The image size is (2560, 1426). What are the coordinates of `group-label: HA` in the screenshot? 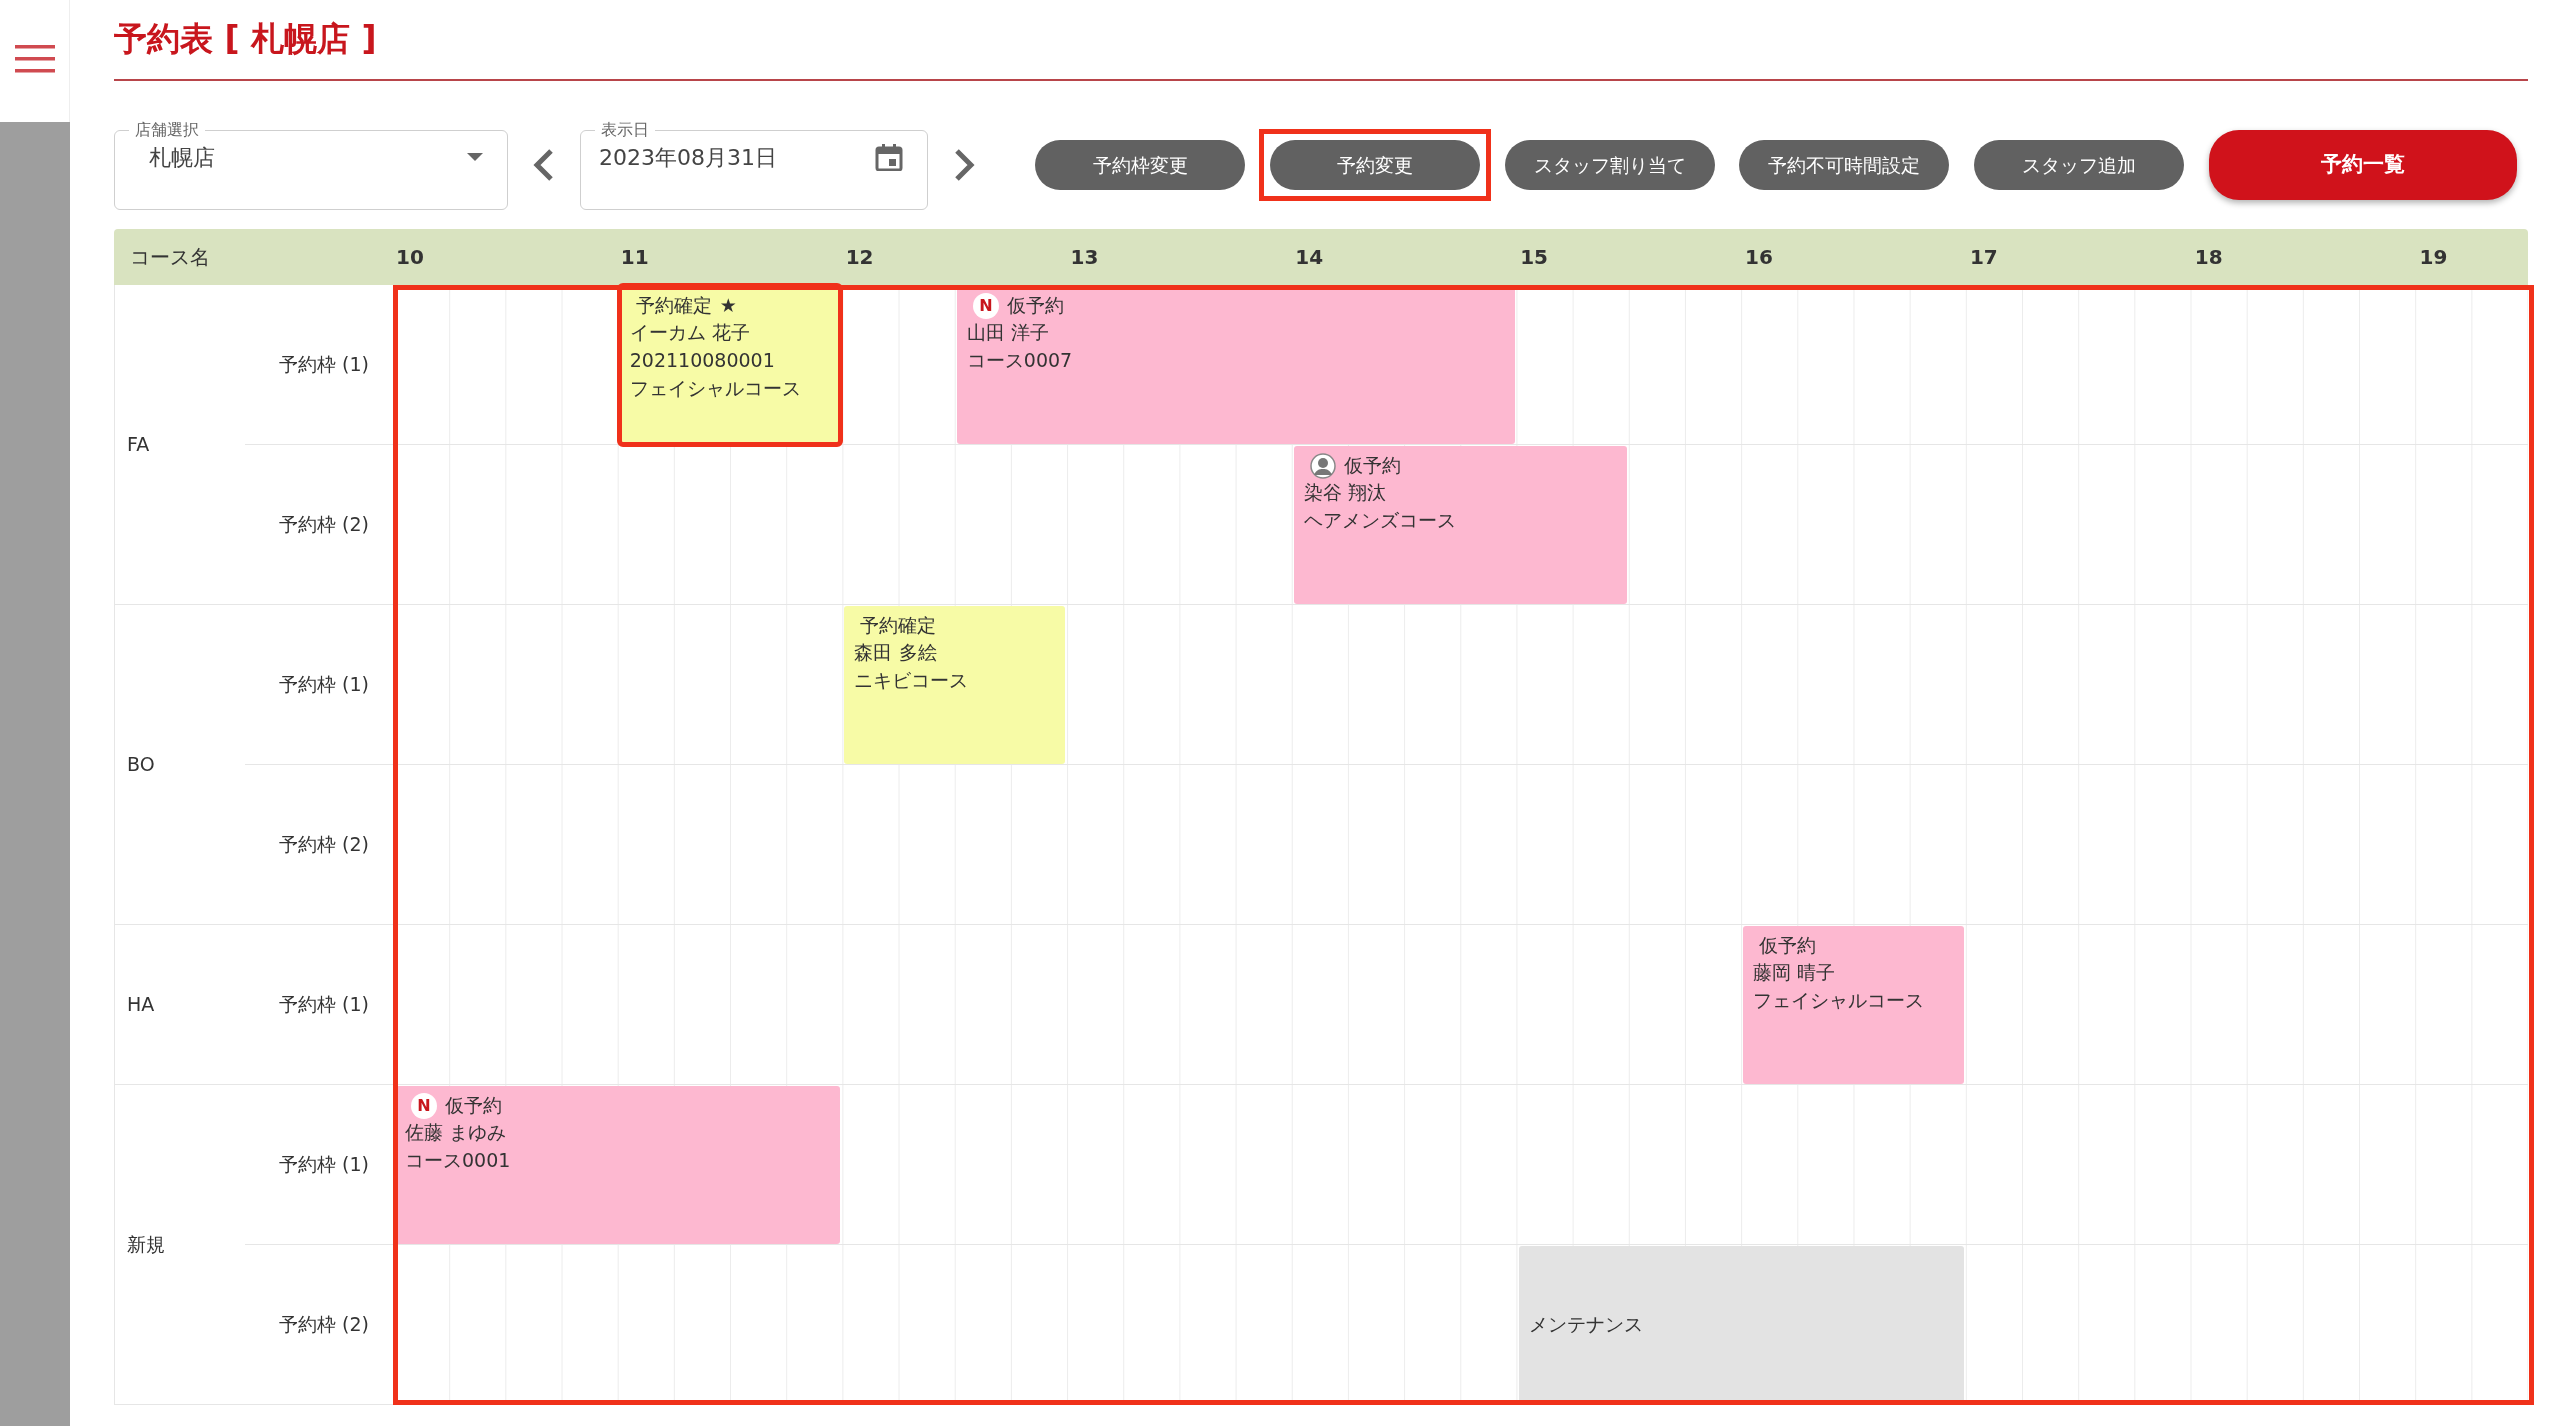 It's located at (180, 1004).